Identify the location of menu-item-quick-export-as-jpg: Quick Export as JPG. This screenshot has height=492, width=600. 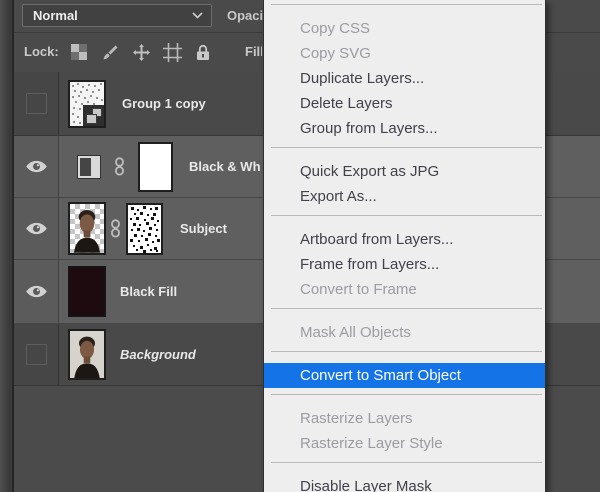
(404, 171).